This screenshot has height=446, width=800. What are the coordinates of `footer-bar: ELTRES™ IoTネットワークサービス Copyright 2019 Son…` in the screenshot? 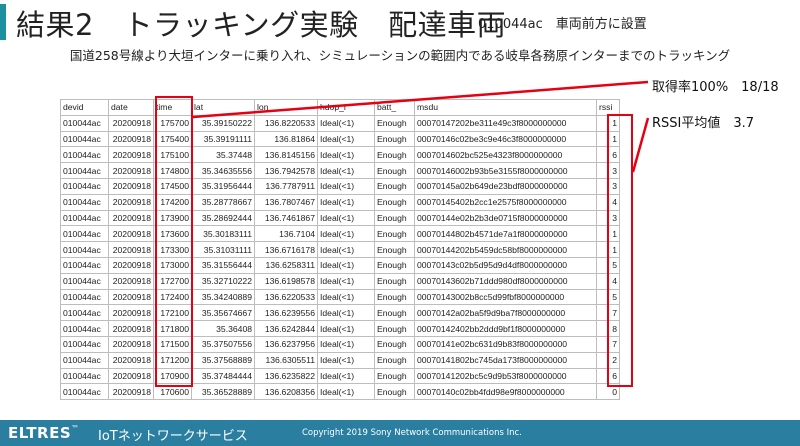 It's located at (400, 433).